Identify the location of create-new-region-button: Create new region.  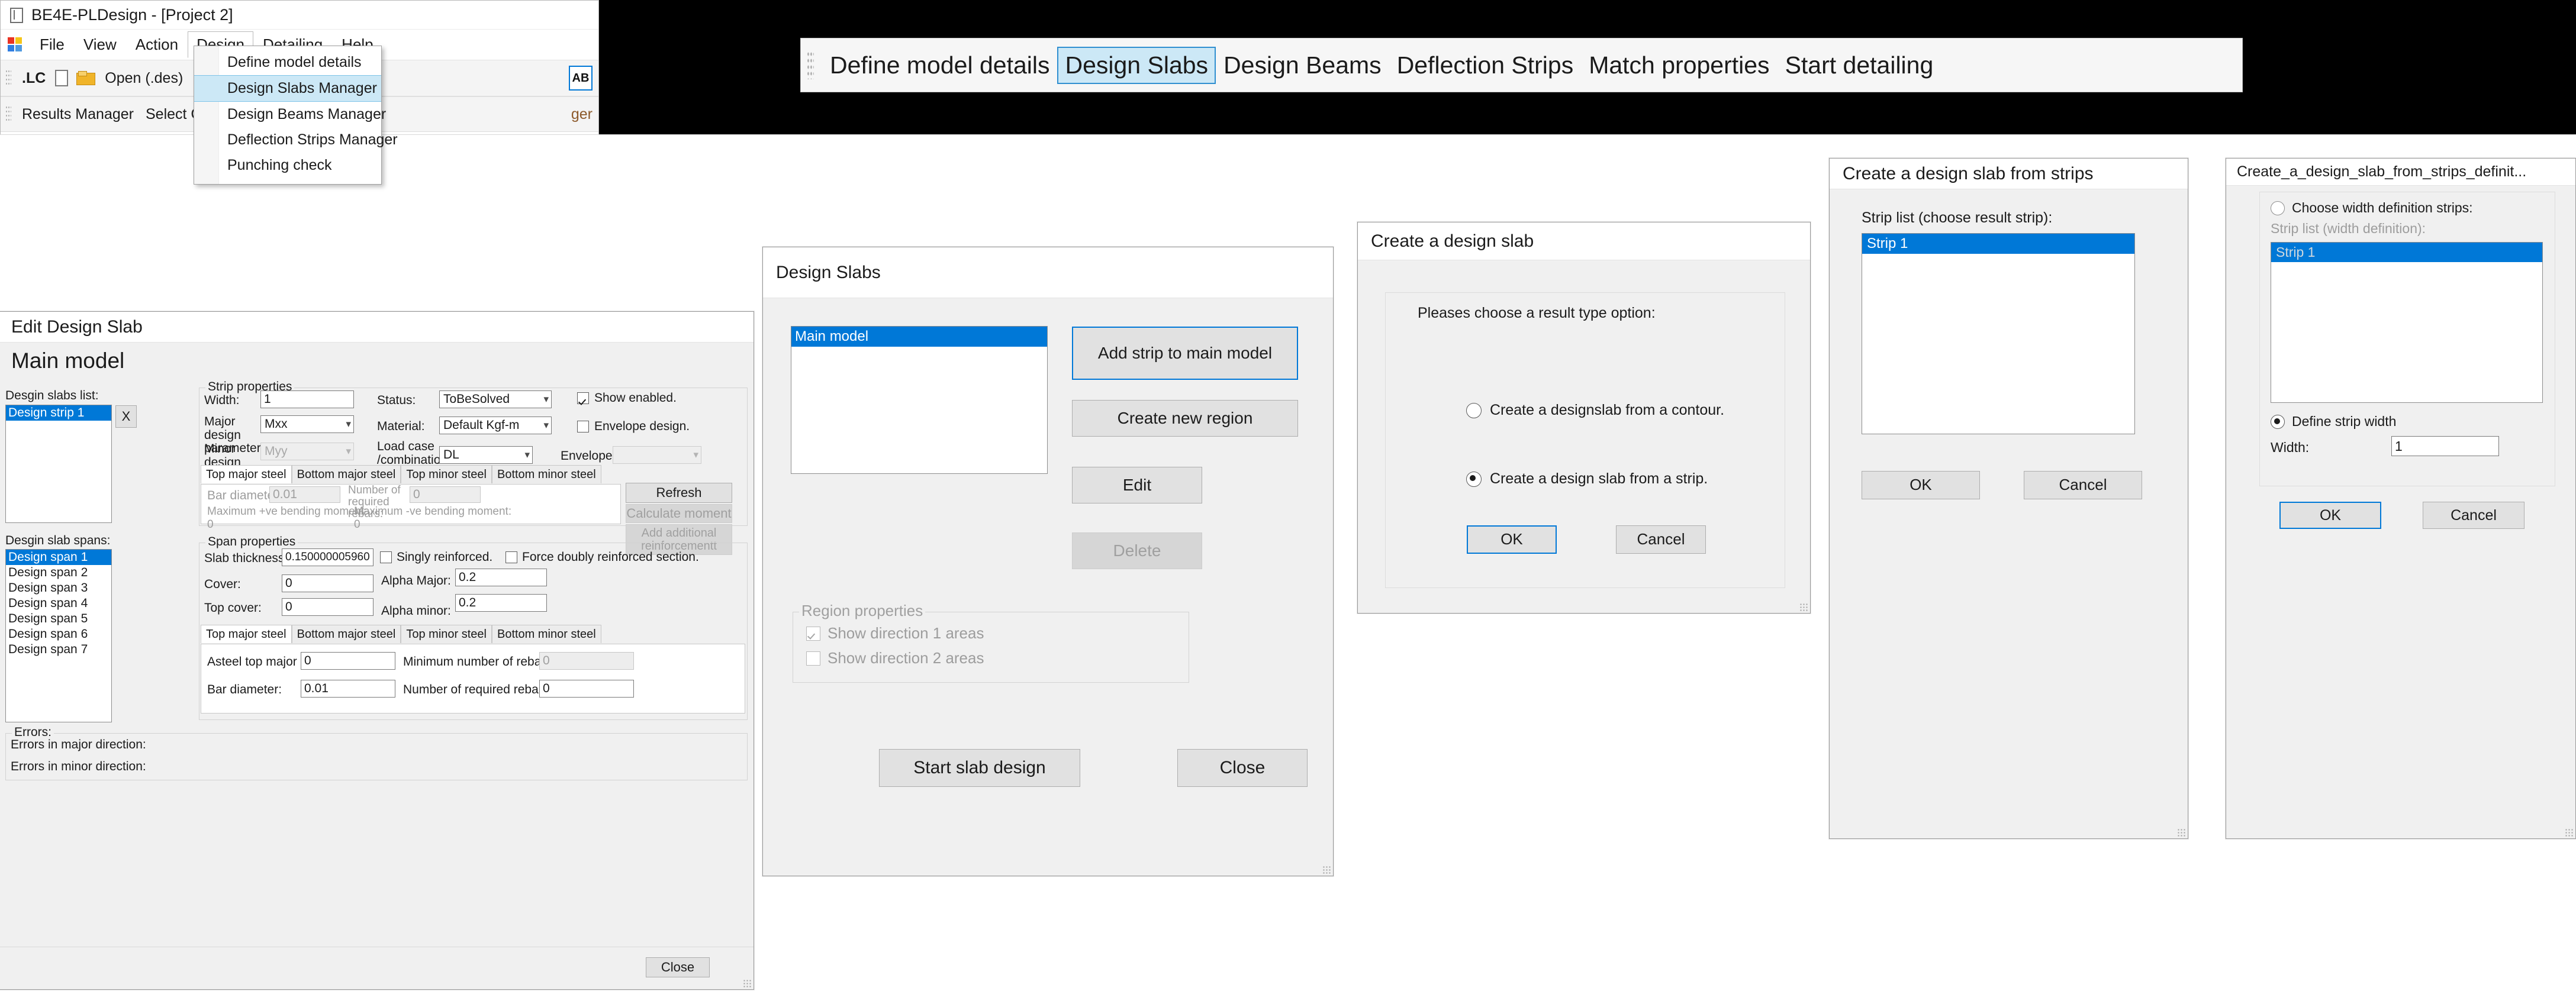
(1185, 418).